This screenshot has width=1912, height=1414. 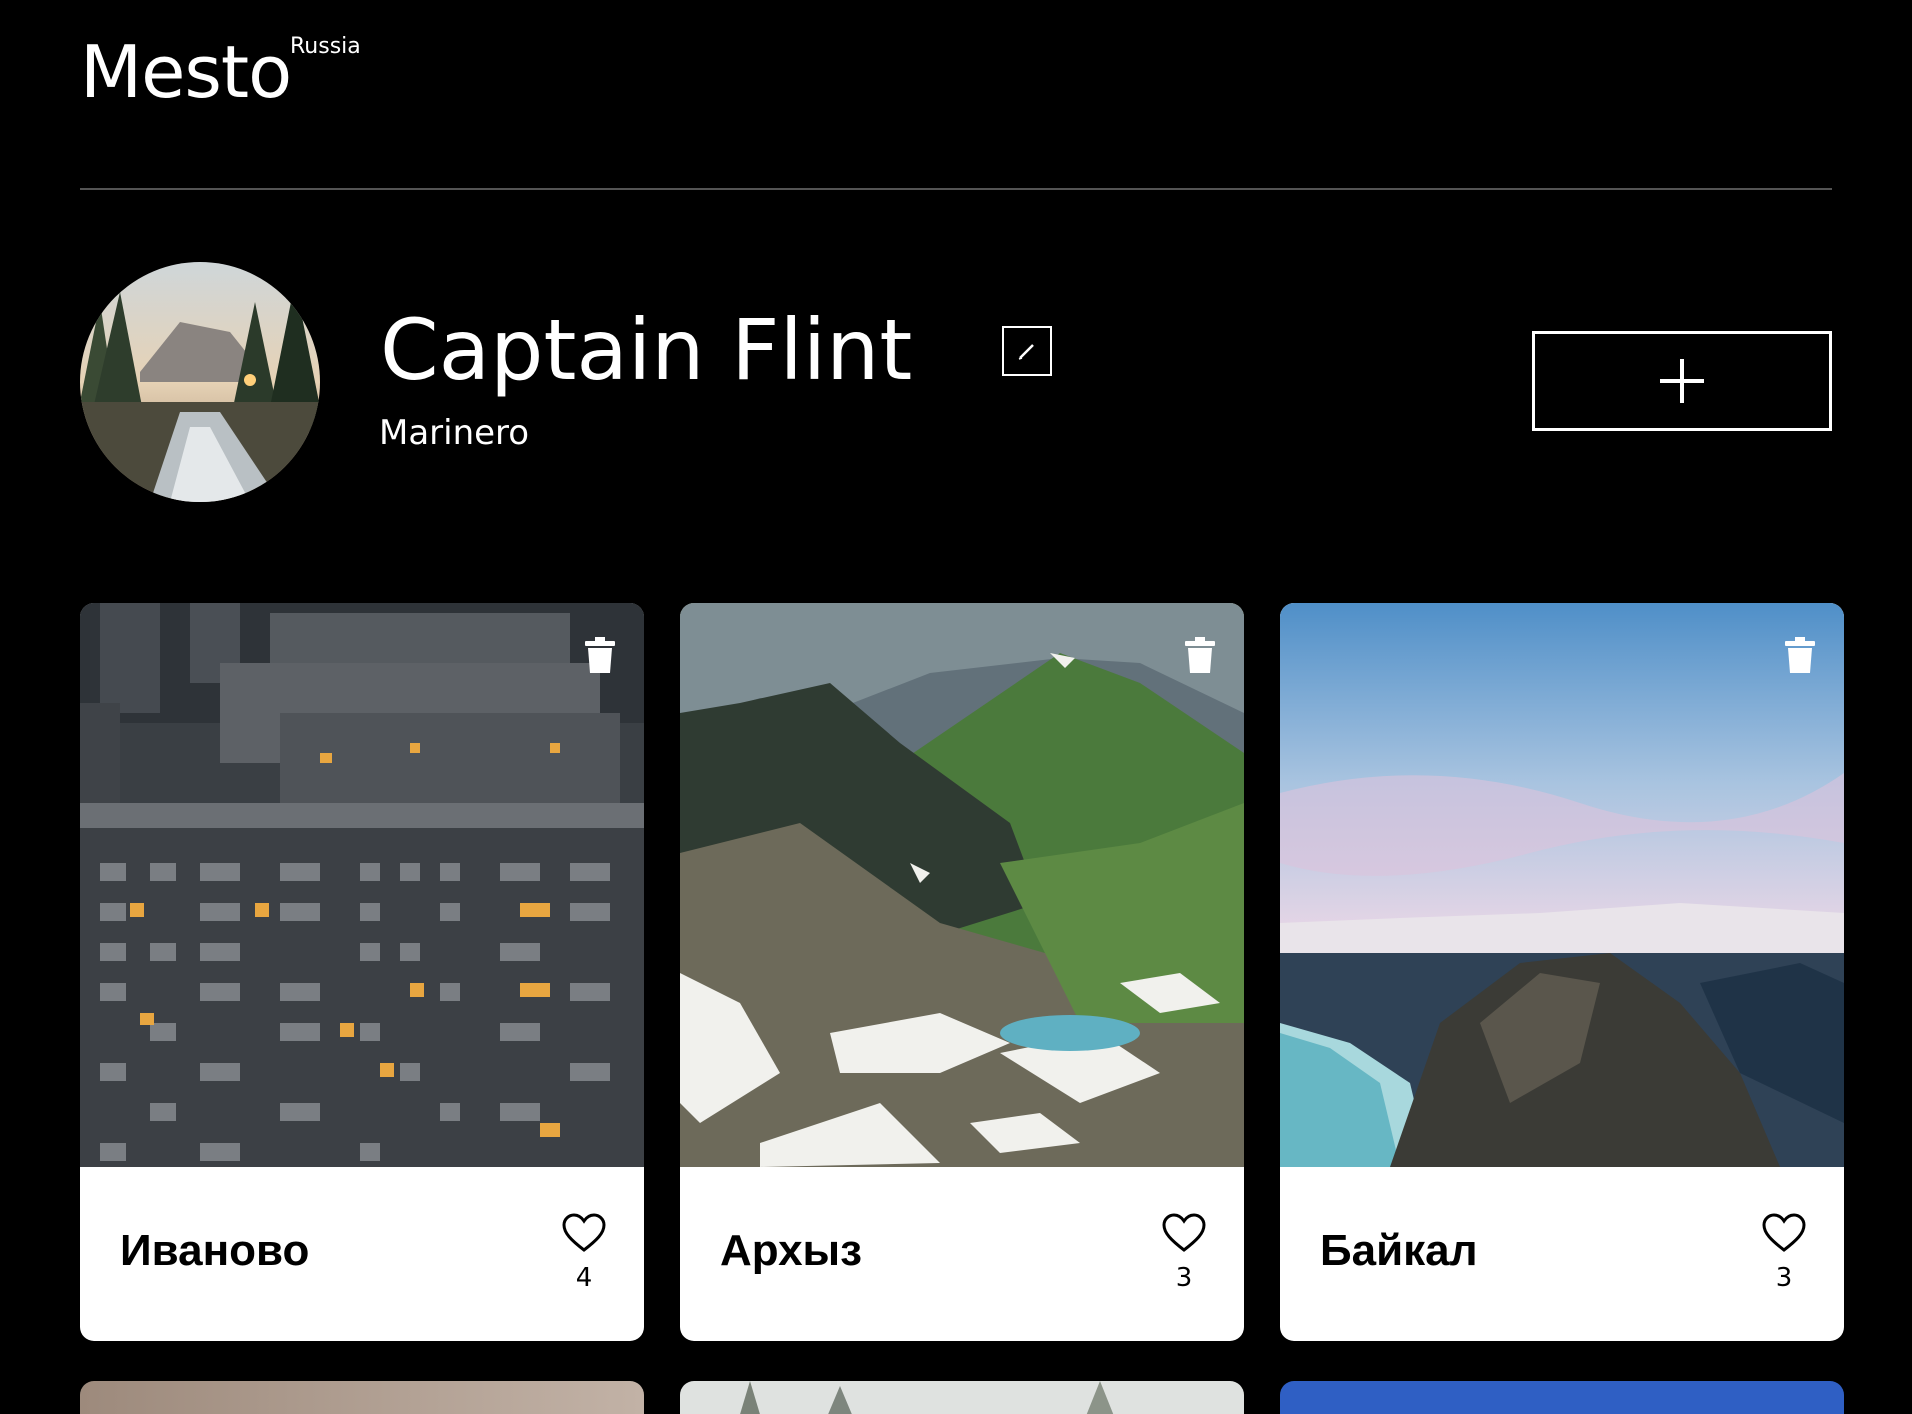 I want to click on add-card-button, so click(x=1682, y=381).